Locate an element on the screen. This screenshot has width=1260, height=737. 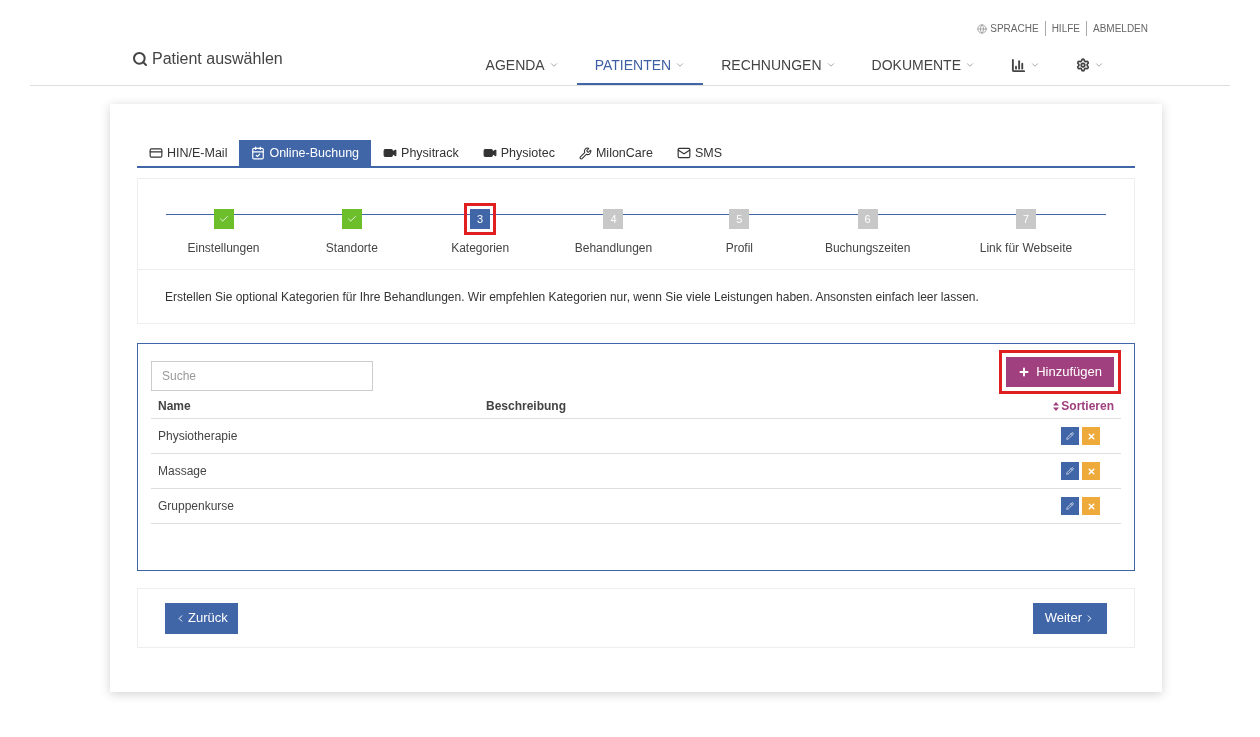
next-button: Weiter is located at coordinates (1069, 618).